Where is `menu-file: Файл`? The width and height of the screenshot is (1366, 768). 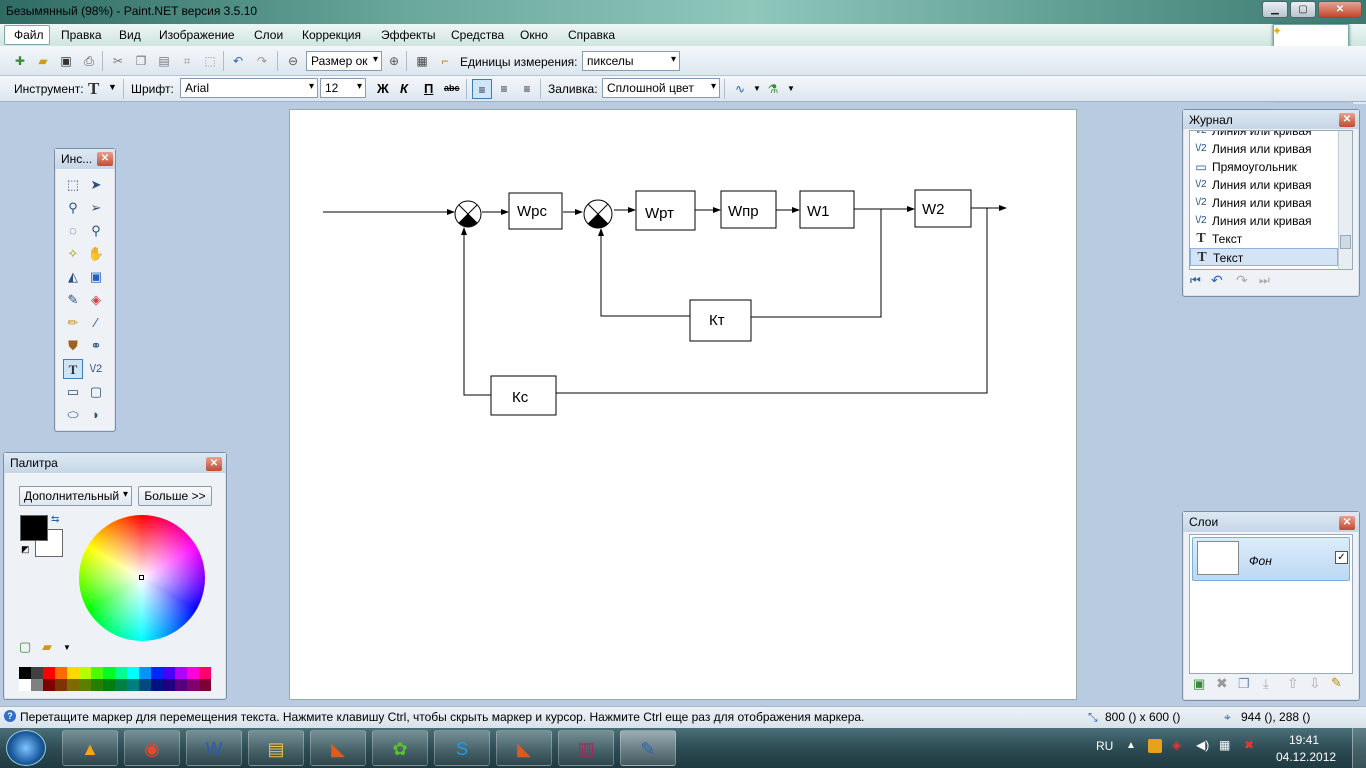 menu-file: Файл is located at coordinates (29, 35).